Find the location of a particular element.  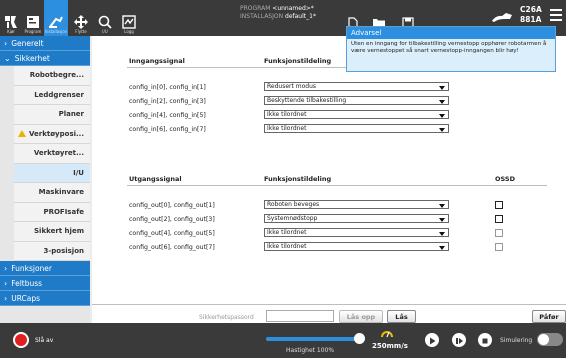

sidebar-item-label: Leddgrenser is located at coordinates (59, 94).